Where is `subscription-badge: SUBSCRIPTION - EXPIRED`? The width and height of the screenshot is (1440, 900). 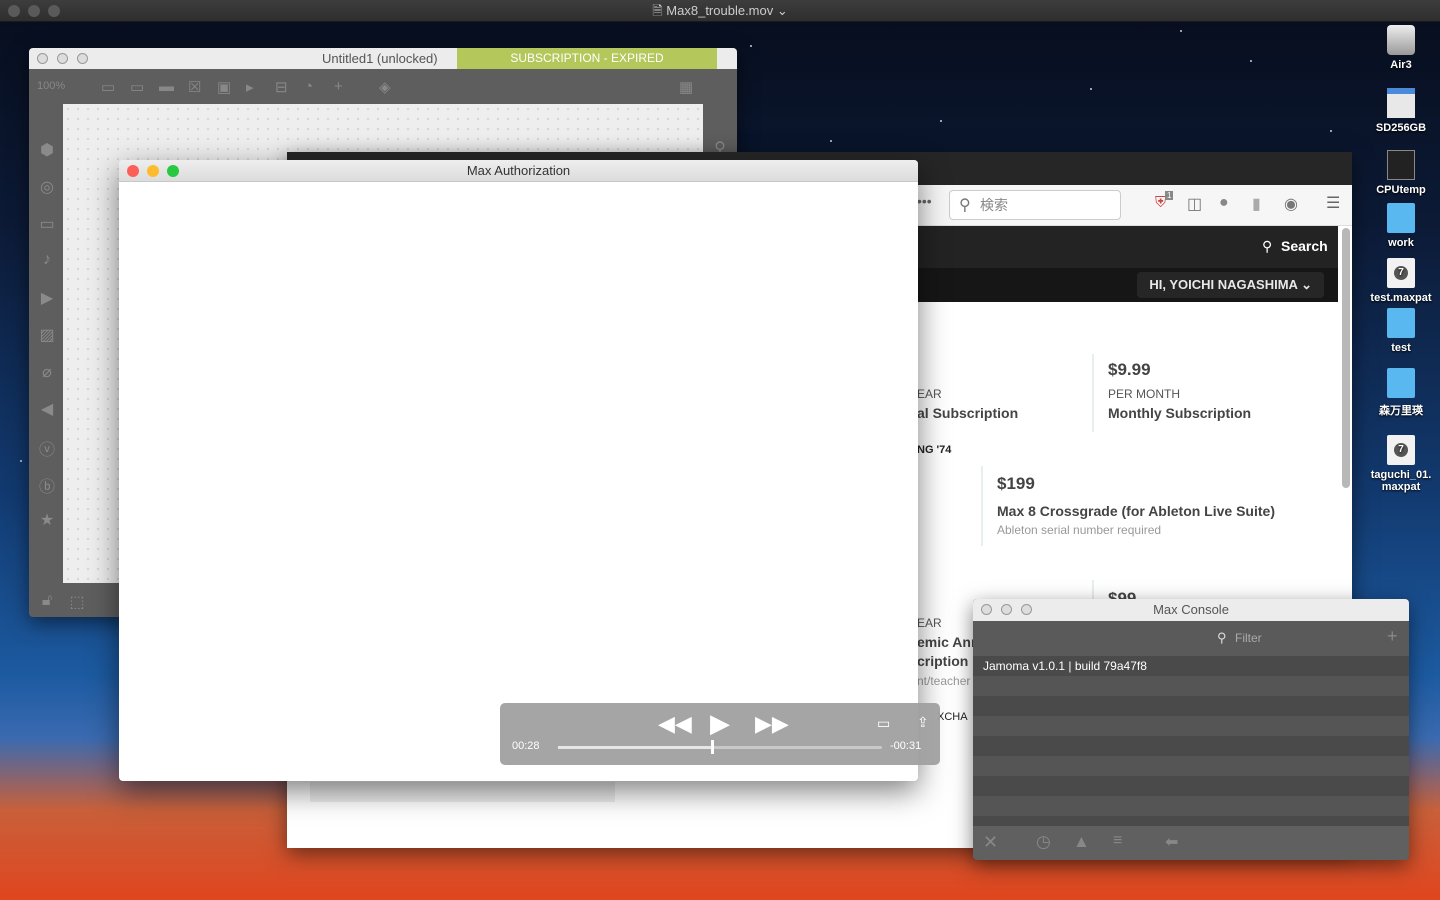
subscription-badge: SUBSCRIPTION - EXPIRED is located at coordinates (587, 58).